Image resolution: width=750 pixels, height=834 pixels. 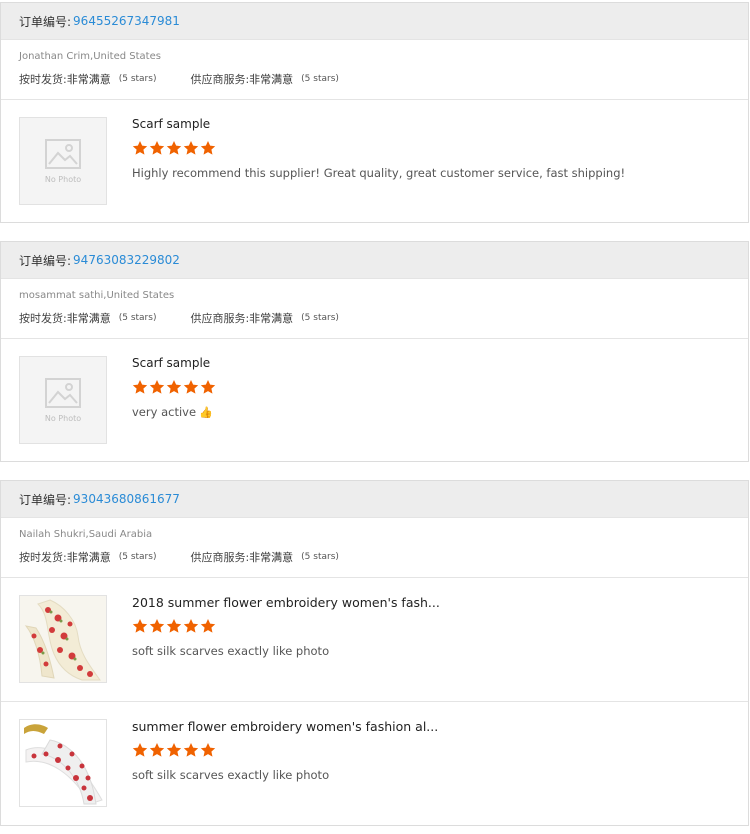 What do you see at coordinates (374, 400) in the screenshot?
I see `product-review: No Photo Scarf sample very active 👍` at bounding box center [374, 400].